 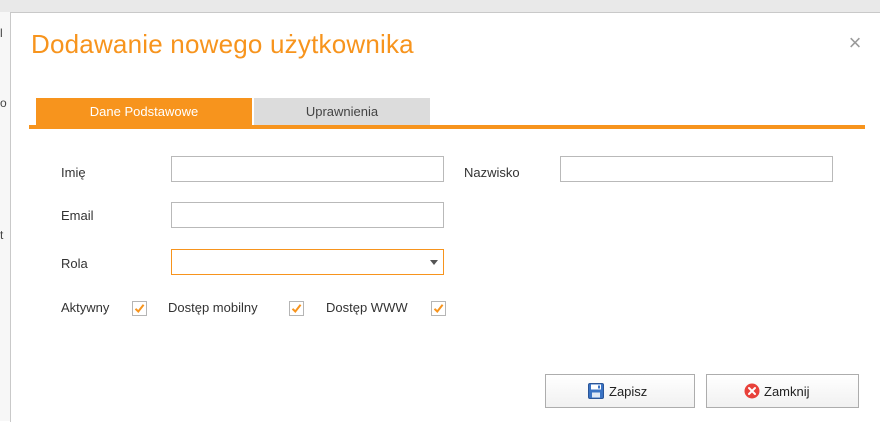 I want to click on tab-underline, so click(x=447, y=127).